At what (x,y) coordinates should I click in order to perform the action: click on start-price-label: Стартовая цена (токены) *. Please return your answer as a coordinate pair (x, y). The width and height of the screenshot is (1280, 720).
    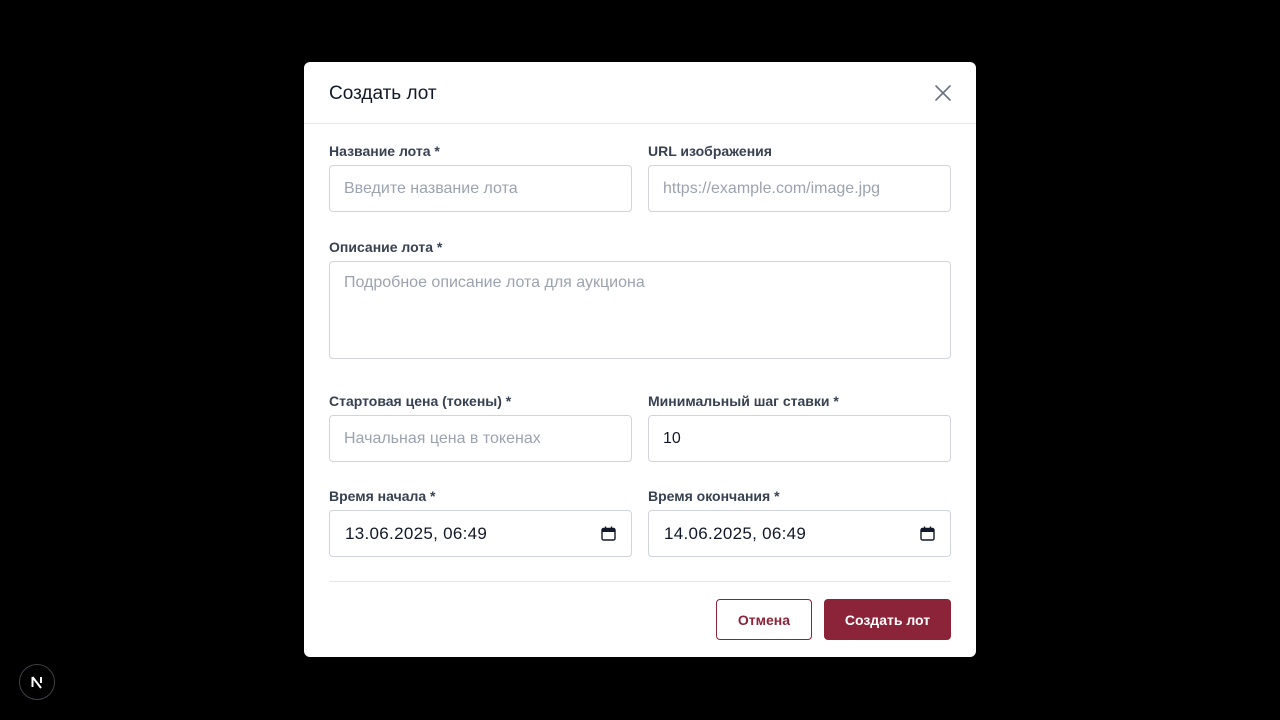
    Looking at the image, I should click on (420, 401).